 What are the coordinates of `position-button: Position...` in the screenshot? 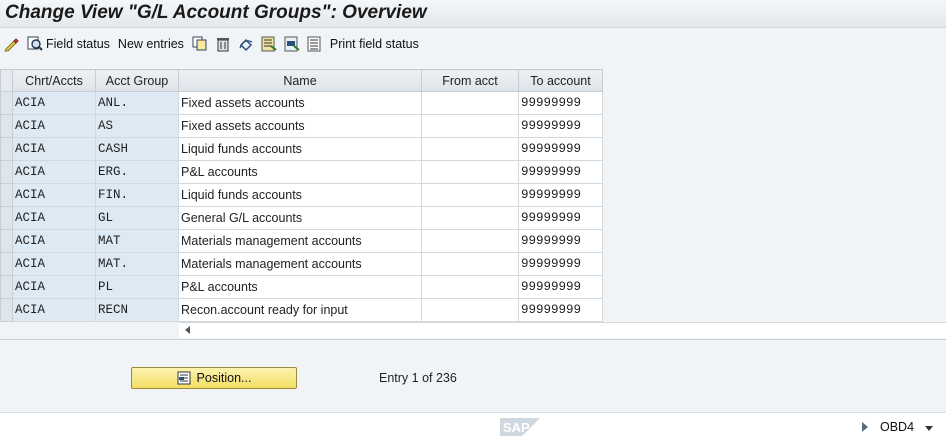 It's located at (214, 378).